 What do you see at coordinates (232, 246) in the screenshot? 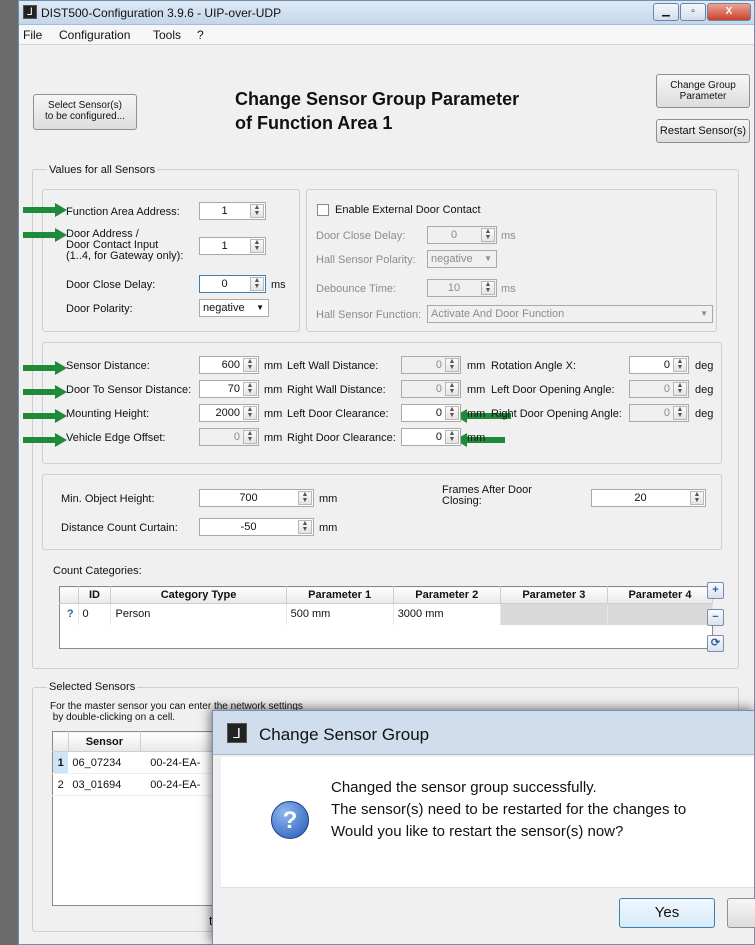
I see `door-address-input: 1 ▲ ▼` at bounding box center [232, 246].